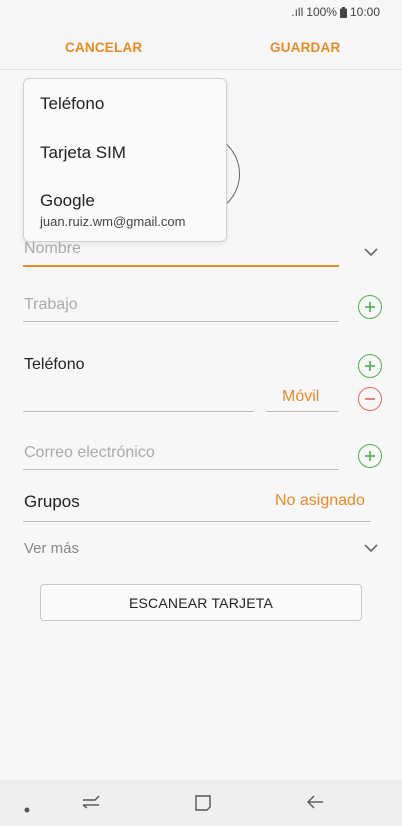  What do you see at coordinates (305, 47) in the screenshot?
I see `save-button: GUARDAR` at bounding box center [305, 47].